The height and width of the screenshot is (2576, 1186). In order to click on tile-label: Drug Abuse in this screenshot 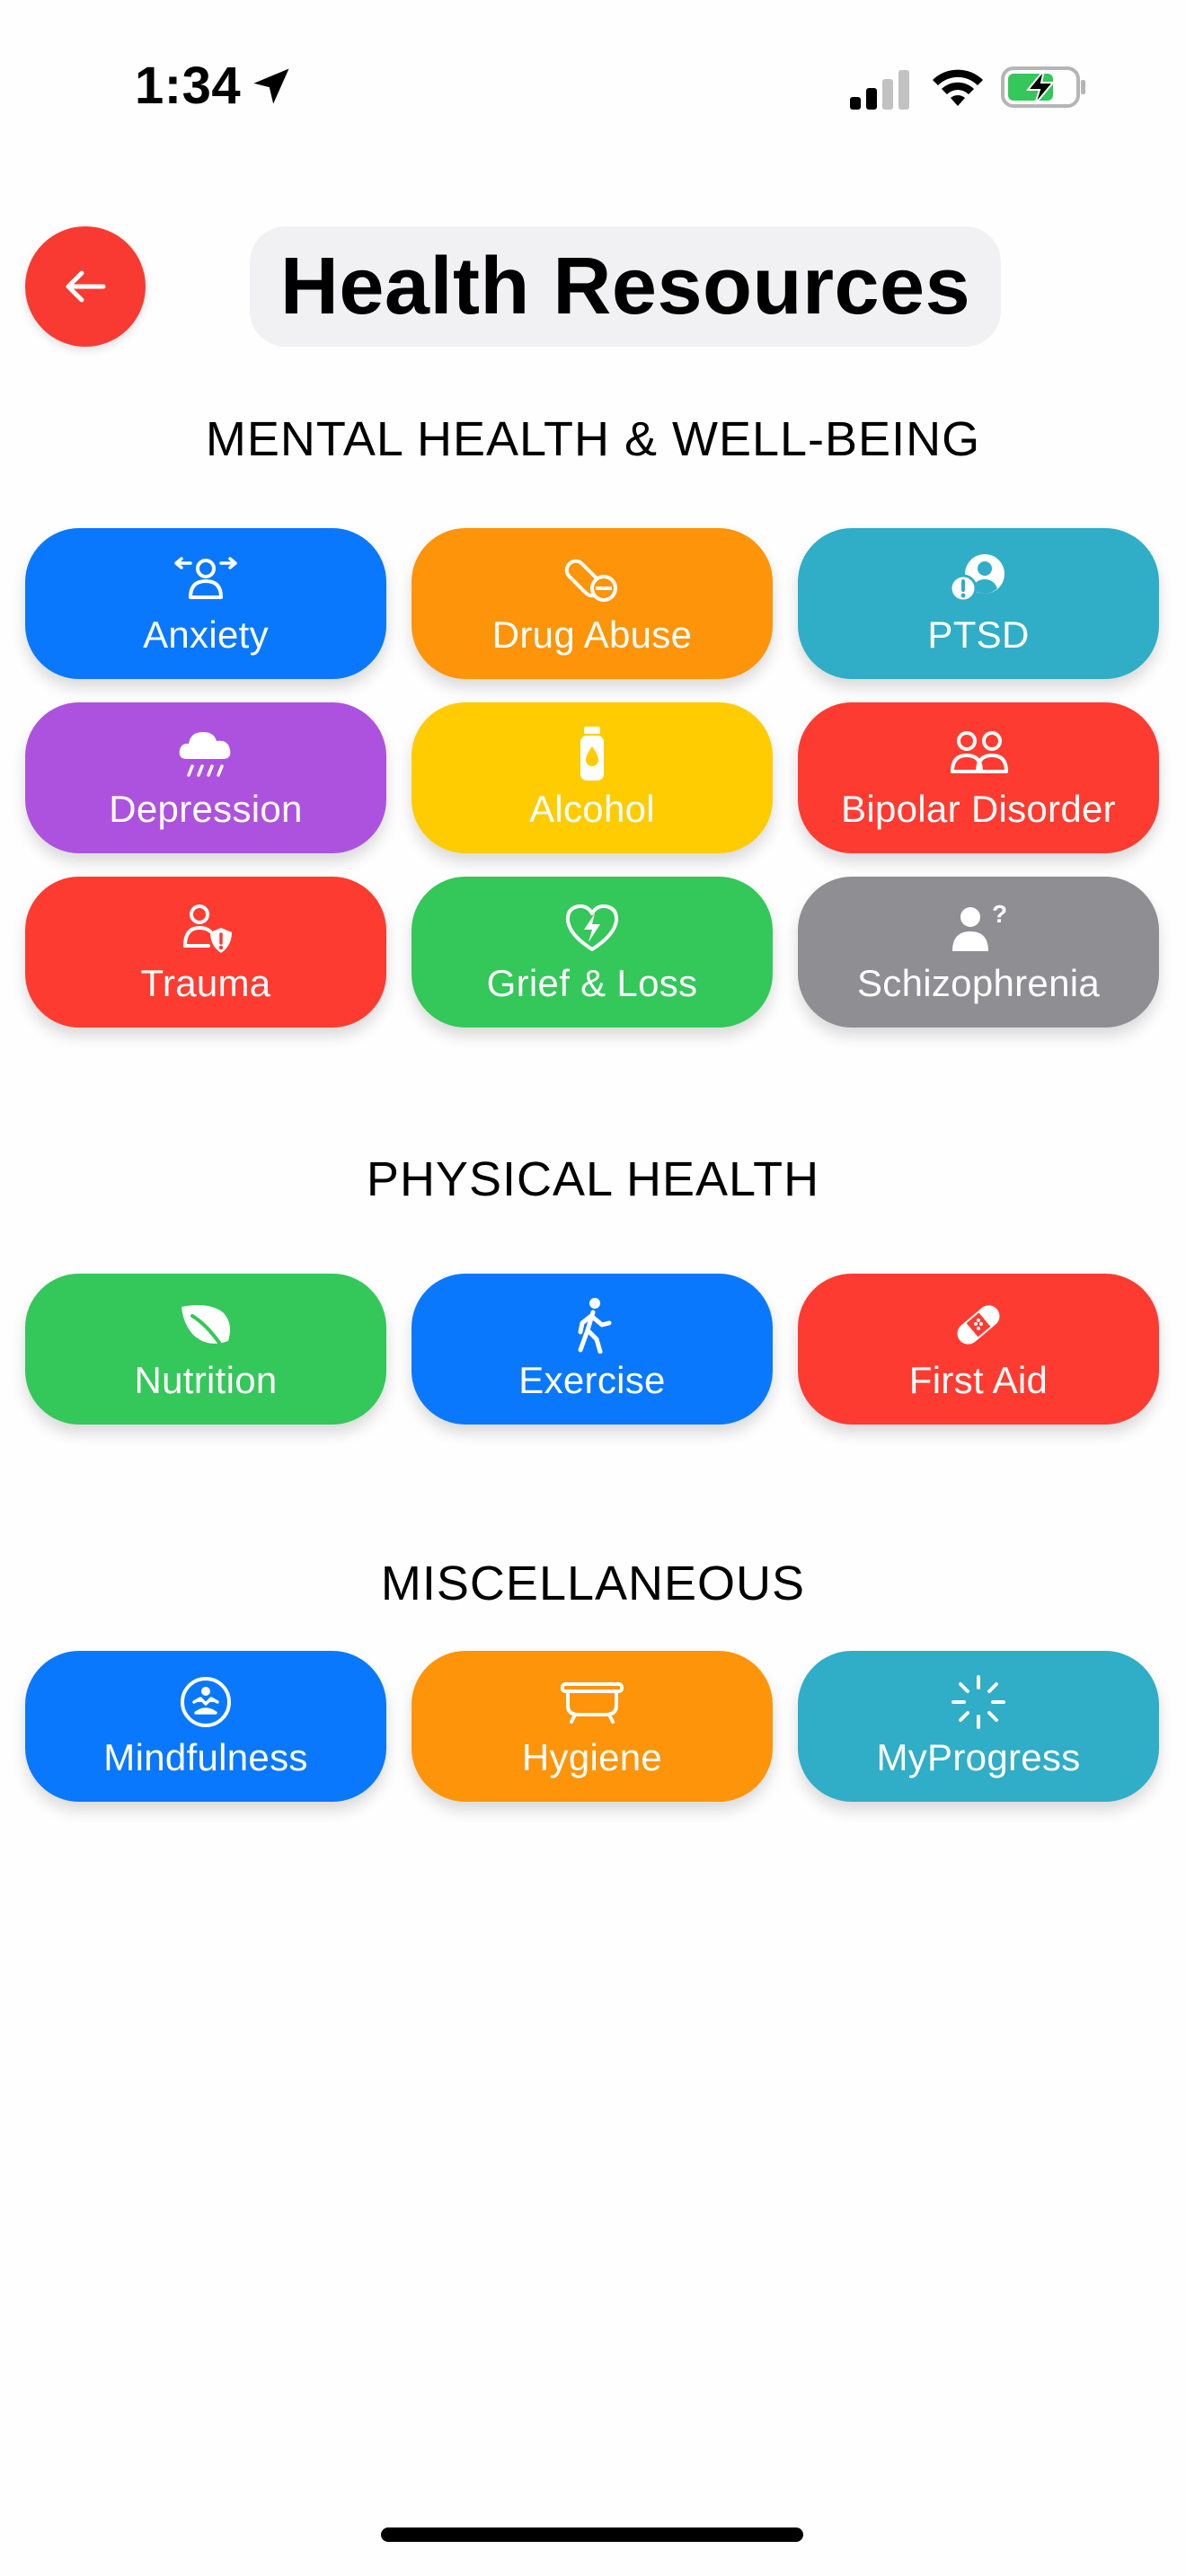, I will do `click(592, 634)`.